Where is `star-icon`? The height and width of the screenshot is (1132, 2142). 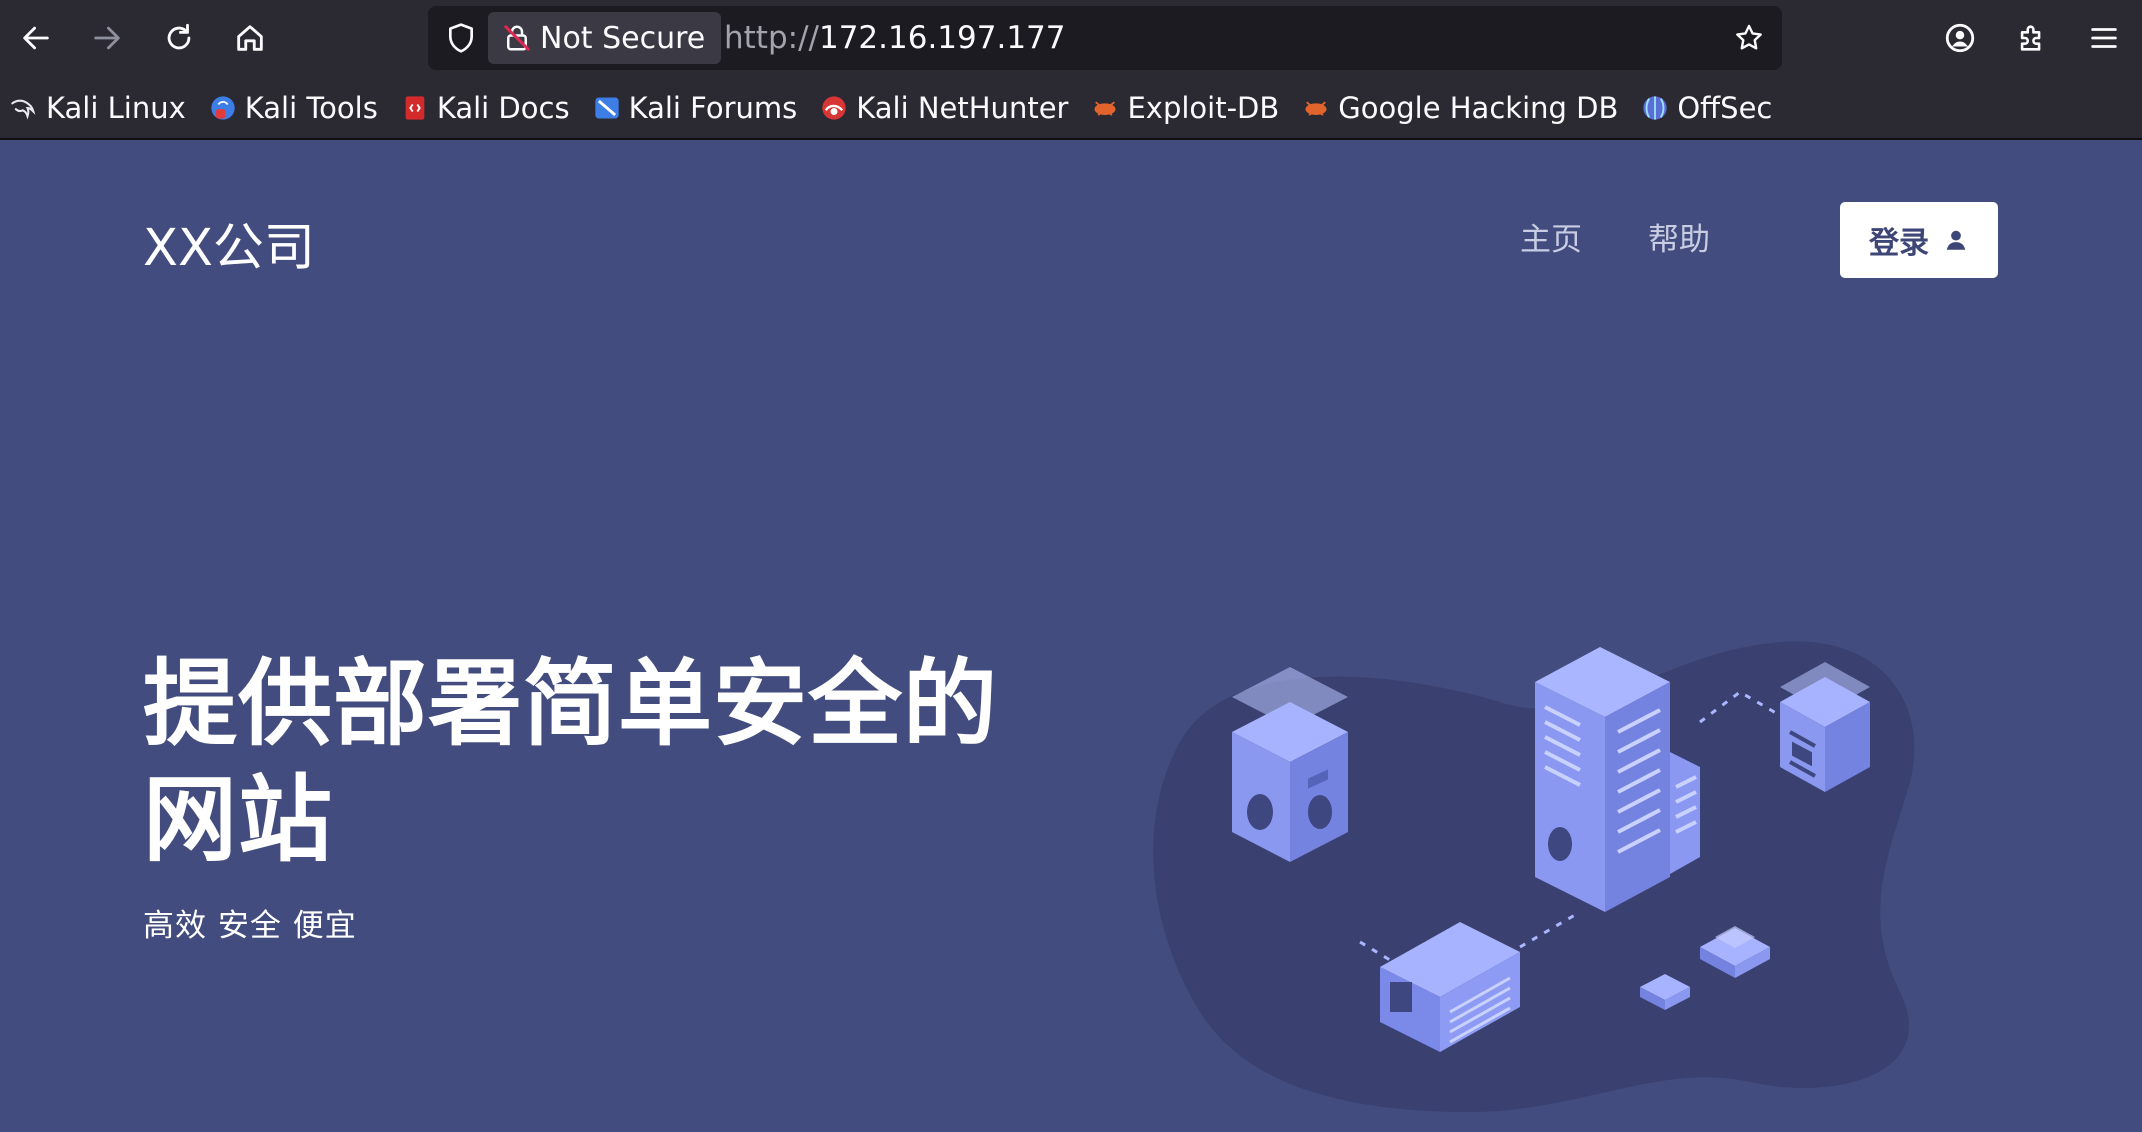 star-icon is located at coordinates (1749, 37).